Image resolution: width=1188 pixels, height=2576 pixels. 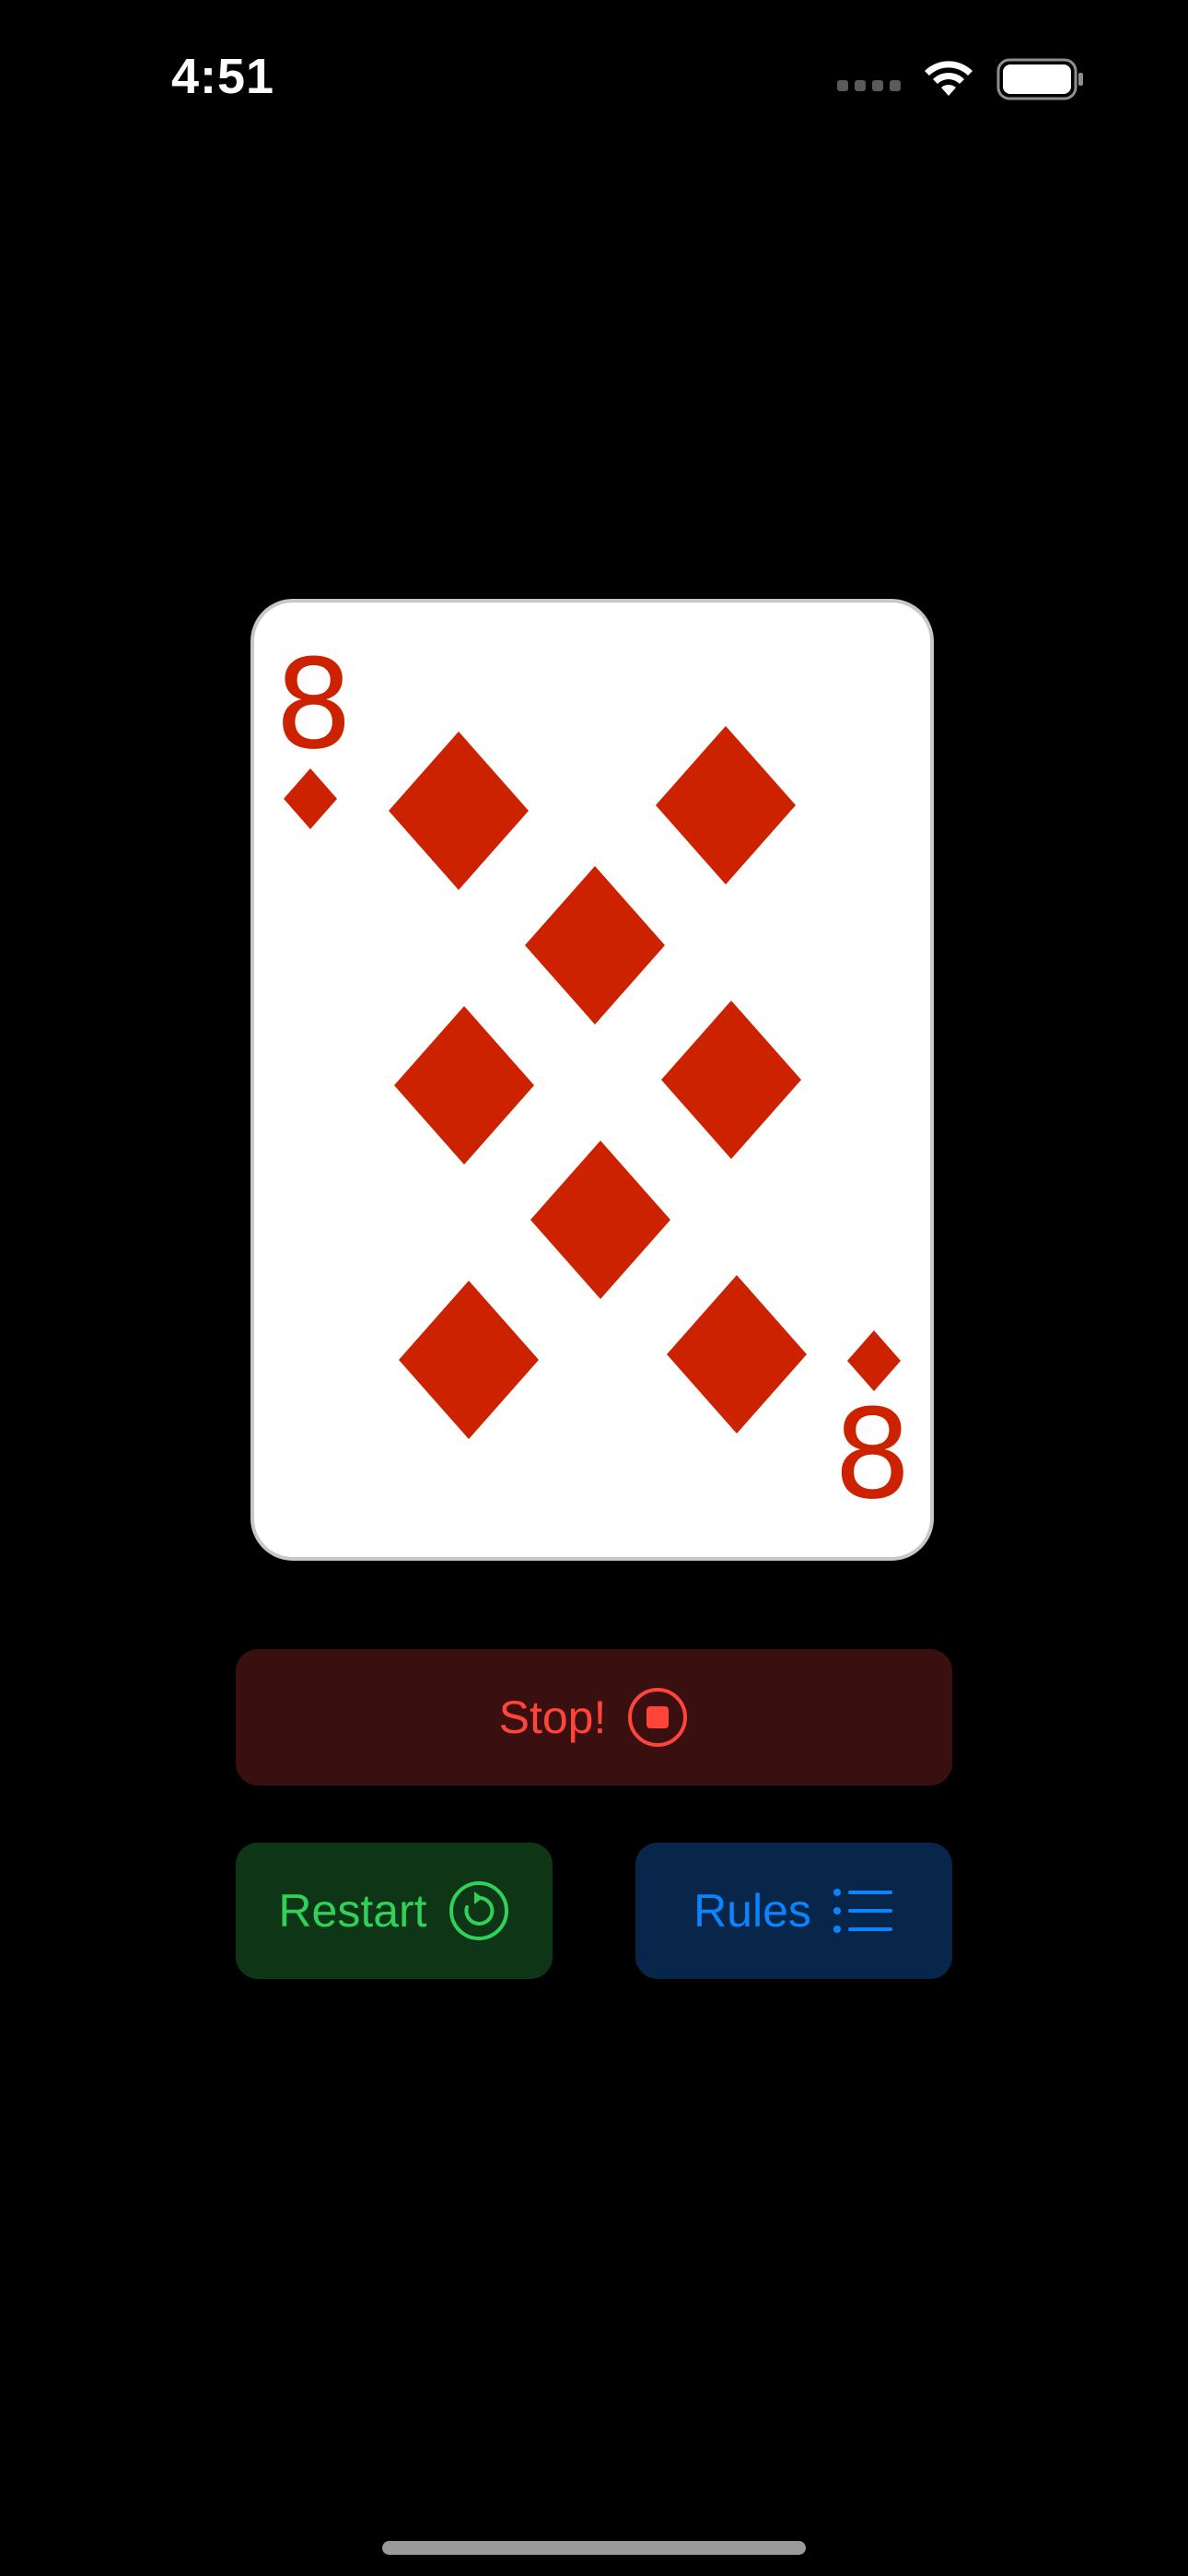 What do you see at coordinates (311, 798) in the screenshot?
I see `diamond-small-icon` at bounding box center [311, 798].